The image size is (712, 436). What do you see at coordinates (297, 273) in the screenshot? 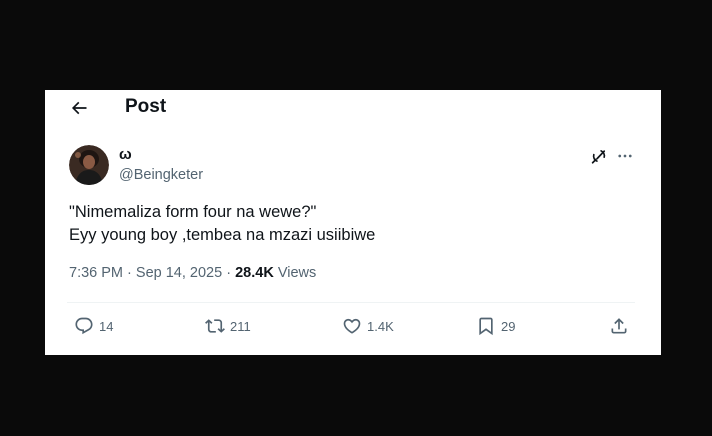
I see `views-label: Views` at bounding box center [297, 273].